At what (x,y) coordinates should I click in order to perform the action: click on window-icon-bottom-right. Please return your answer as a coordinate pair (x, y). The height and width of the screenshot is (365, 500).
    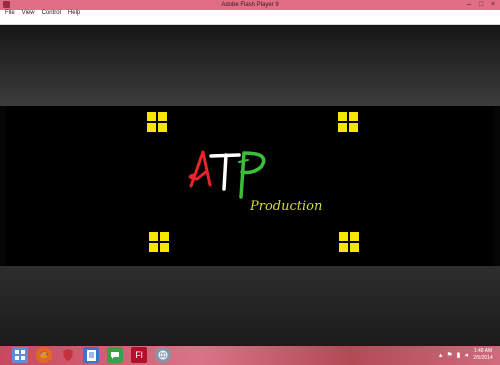
    Looking at the image, I should click on (349, 242).